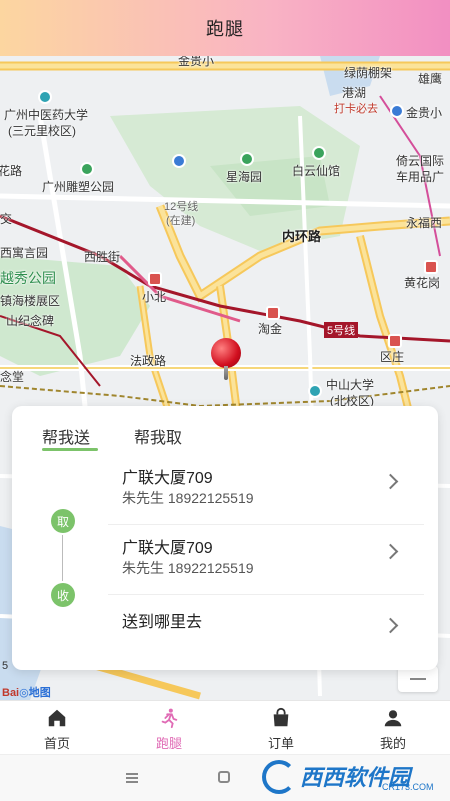  I want to click on pickup-address-row: 广联大厦709 朱先生 18922125519, so click(266, 489).